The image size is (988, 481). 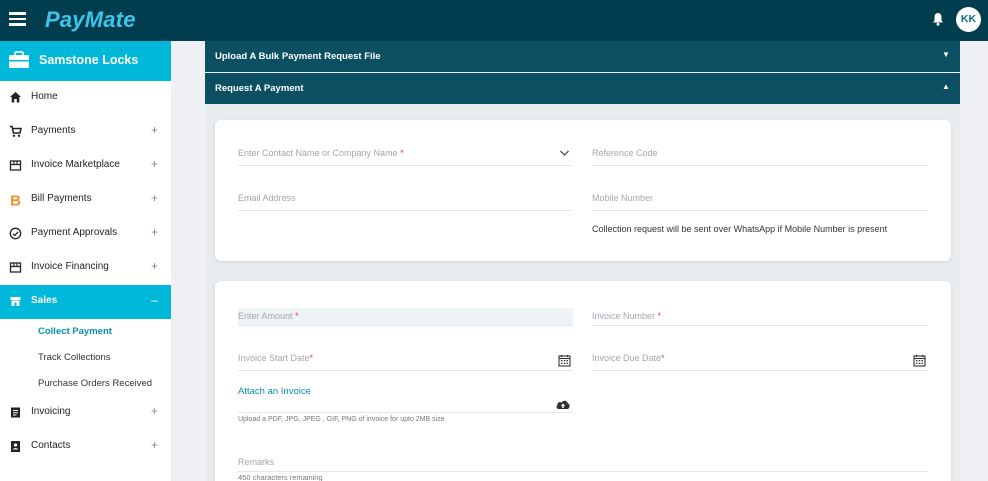 I want to click on characters-remaining: 450 characters remaining, so click(x=280, y=477).